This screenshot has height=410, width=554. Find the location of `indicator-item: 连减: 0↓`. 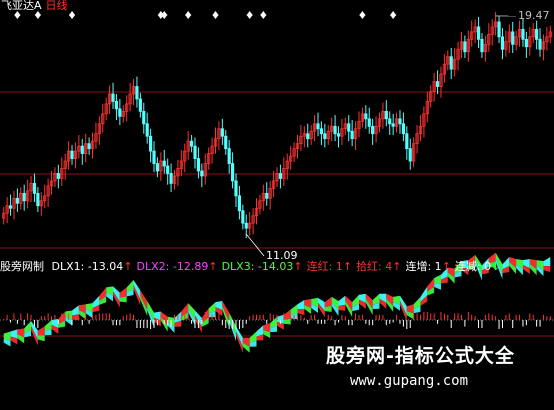

indicator-item: 连减: 0↓ is located at coordinates (477, 266).